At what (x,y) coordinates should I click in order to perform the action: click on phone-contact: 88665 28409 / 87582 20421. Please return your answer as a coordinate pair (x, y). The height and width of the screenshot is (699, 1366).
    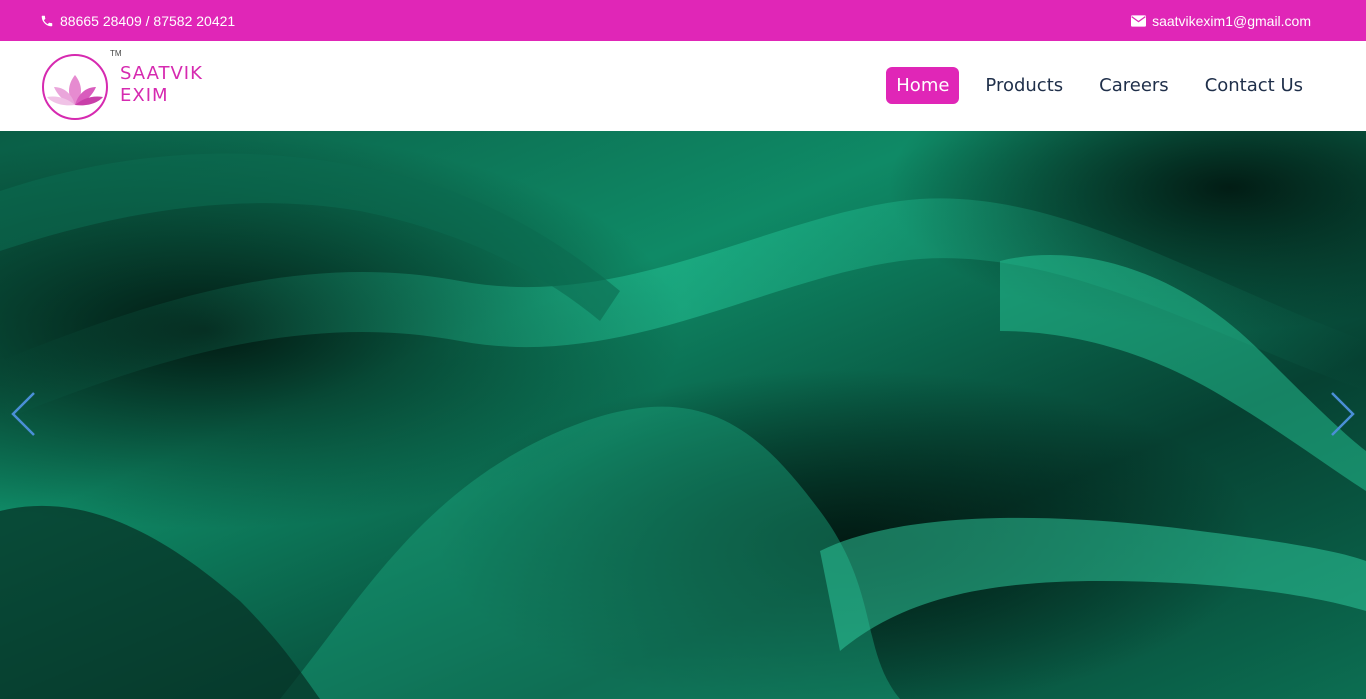
    Looking at the image, I should click on (137, 21).